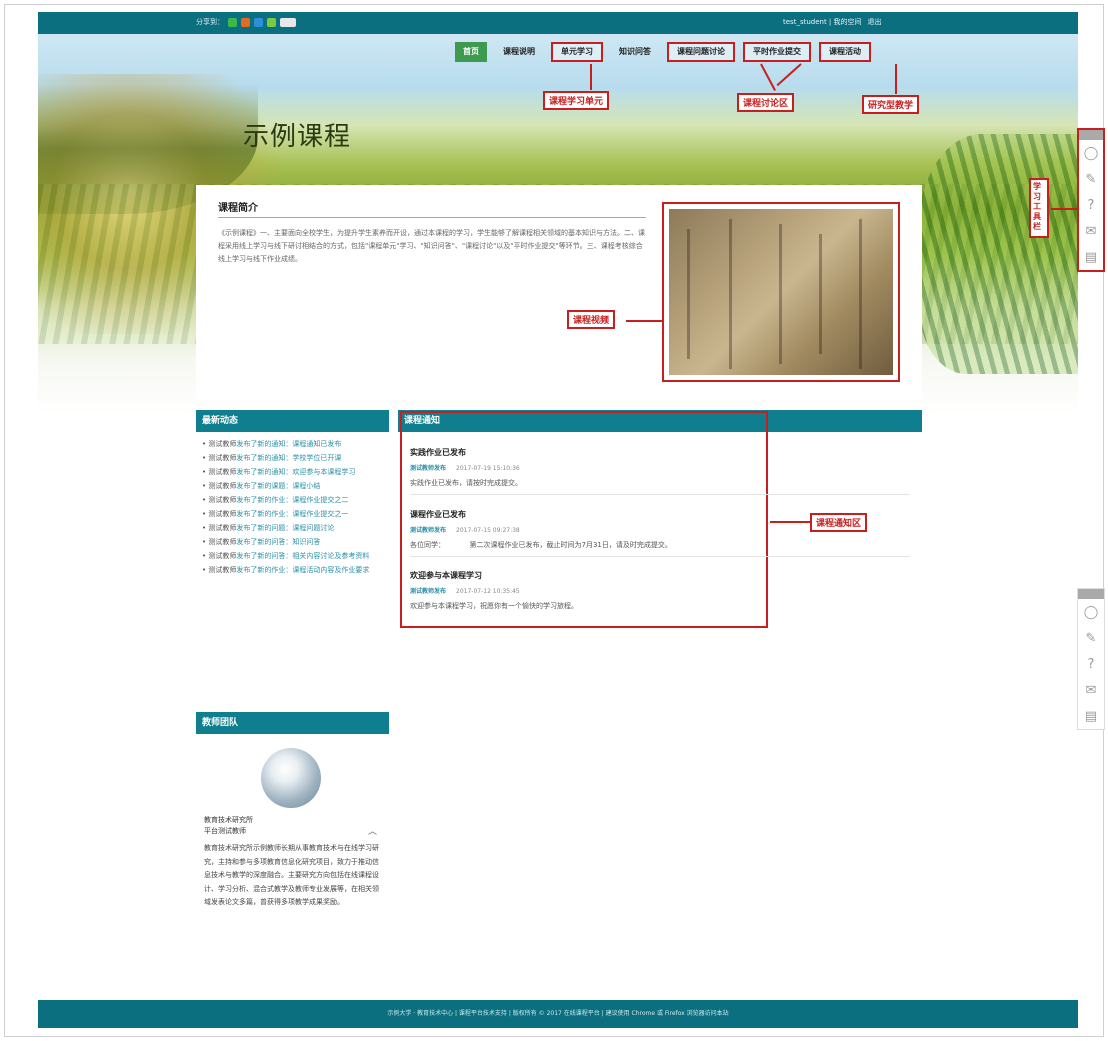  I want to click on hero-corn-leaves, so click(998, 254).